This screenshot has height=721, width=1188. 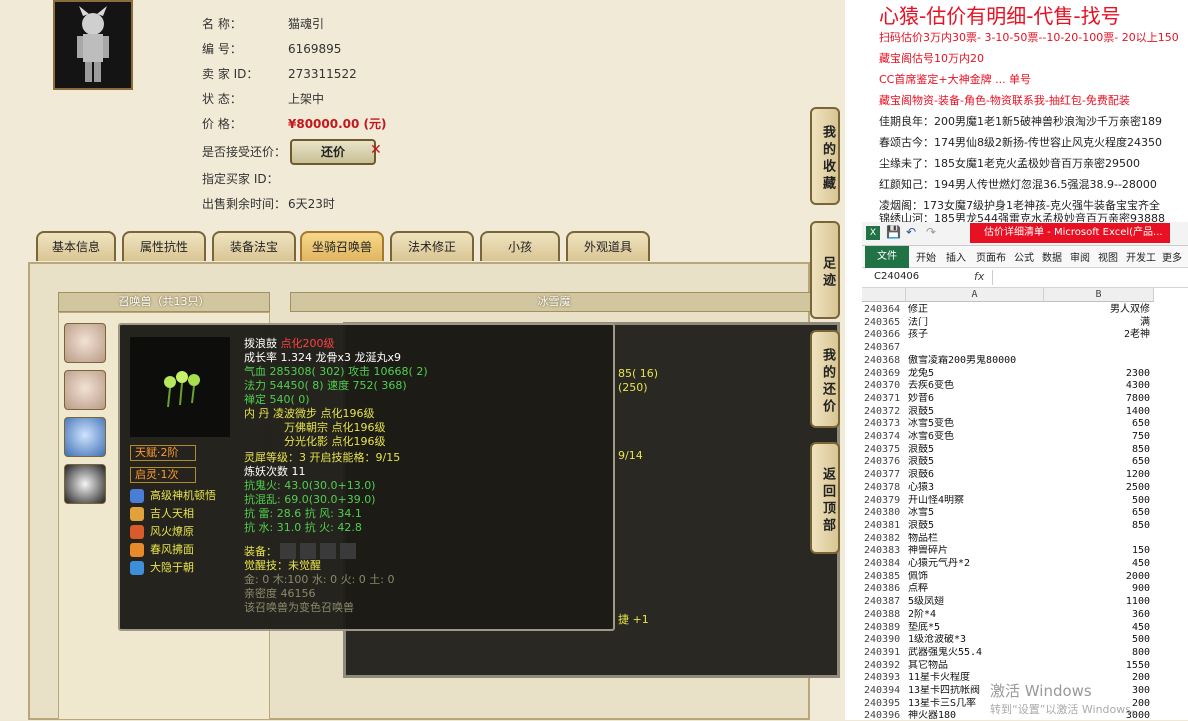 I want to click on save-icon: 💾, so click(x=893, y=232).